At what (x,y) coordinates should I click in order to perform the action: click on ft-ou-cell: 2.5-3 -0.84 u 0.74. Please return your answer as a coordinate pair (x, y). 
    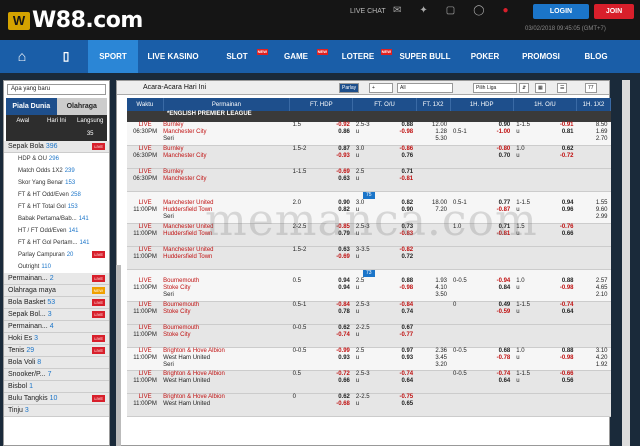
    Looking at the image, I should click on (384, 313).